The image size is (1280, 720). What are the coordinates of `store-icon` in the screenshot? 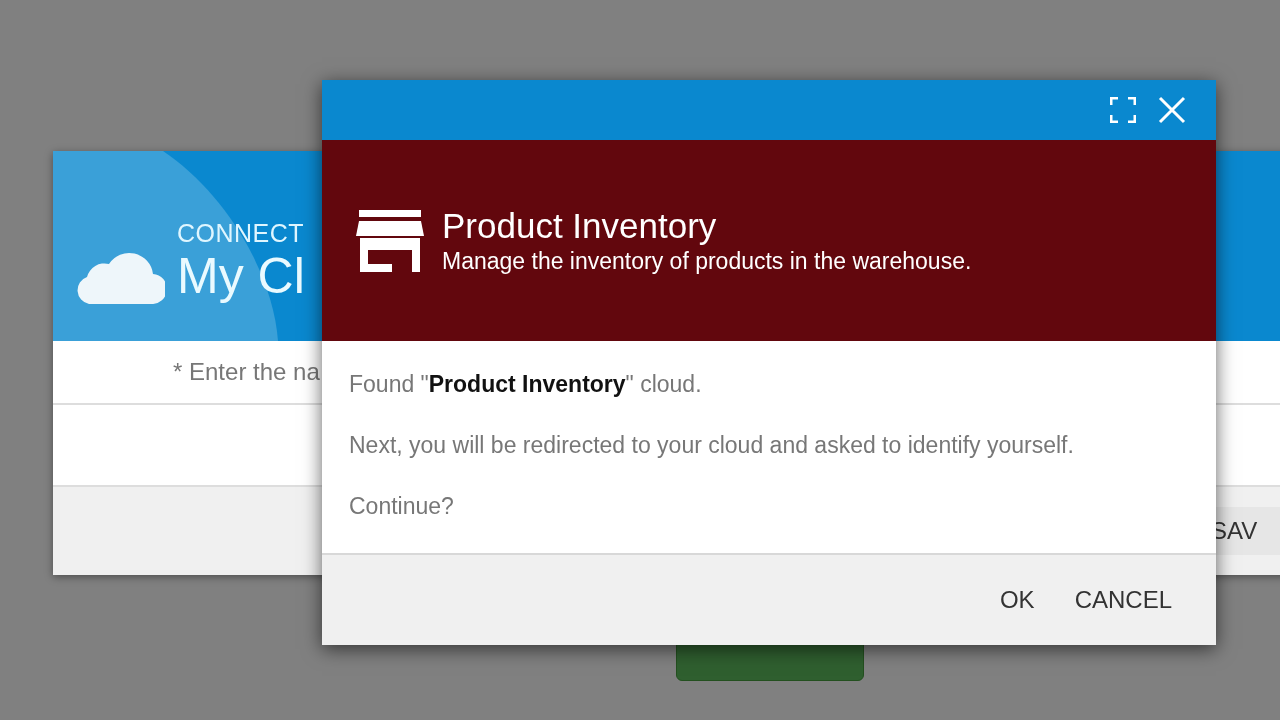 It's located at (390, 240).